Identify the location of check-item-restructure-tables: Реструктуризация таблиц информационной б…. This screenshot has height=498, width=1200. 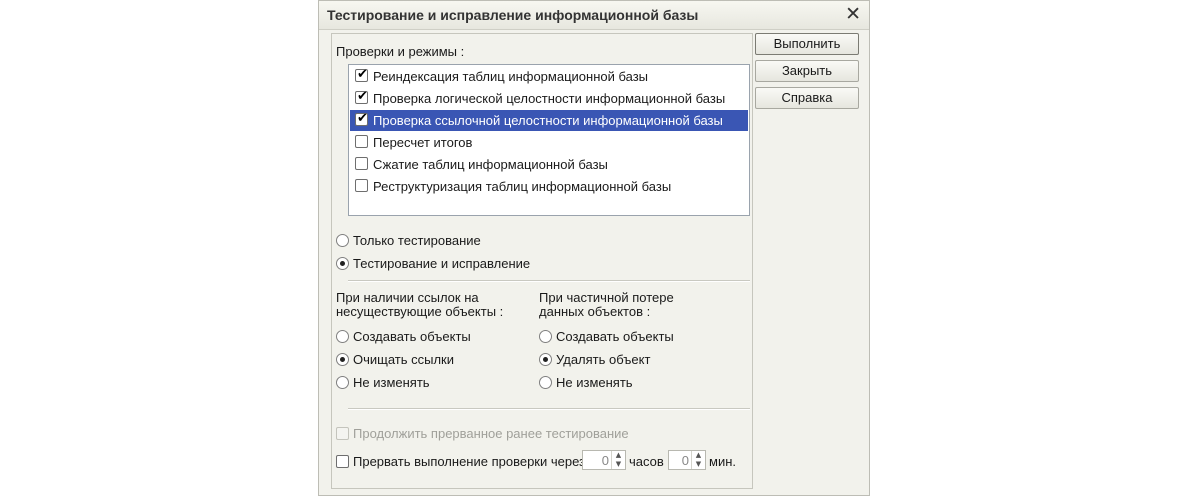
(549, 186).